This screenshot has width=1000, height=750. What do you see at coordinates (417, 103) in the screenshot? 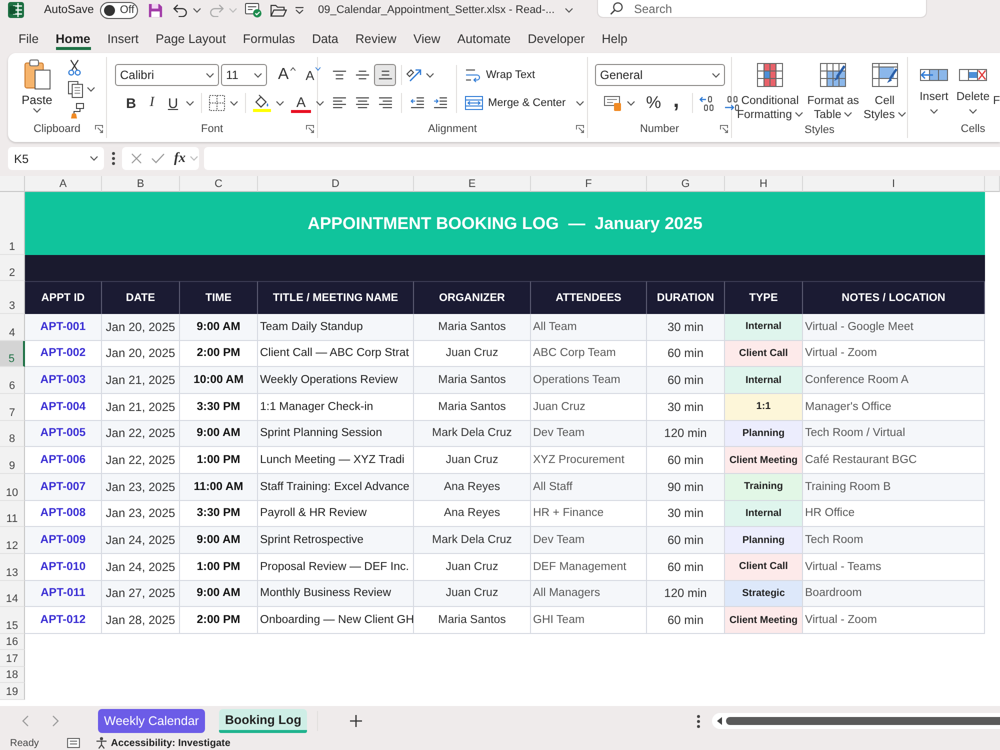
I see `decrease-indent-icon` at bounding box center [417, 103].